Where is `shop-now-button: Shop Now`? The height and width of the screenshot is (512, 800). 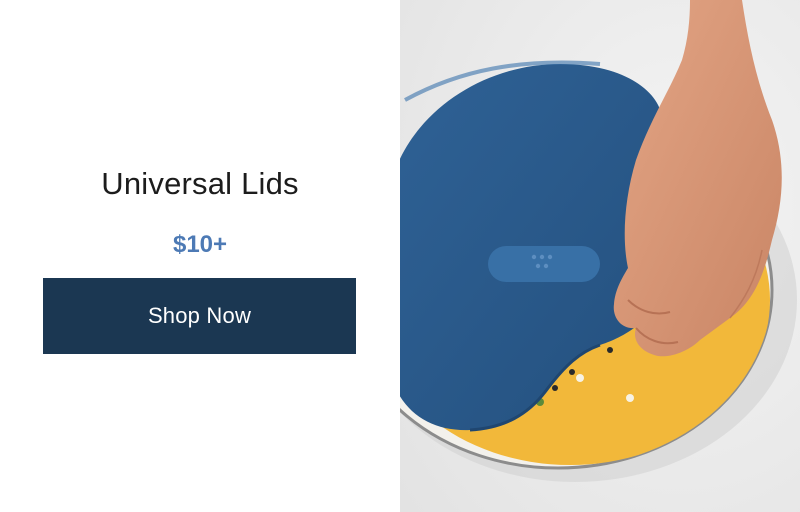
shop-now-button: Shop Now is located at coordinates (199, 316).